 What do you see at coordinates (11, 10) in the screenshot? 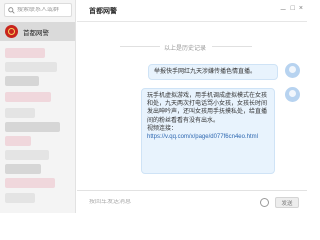
I see `search-icon` at bounding box center [11, 10].